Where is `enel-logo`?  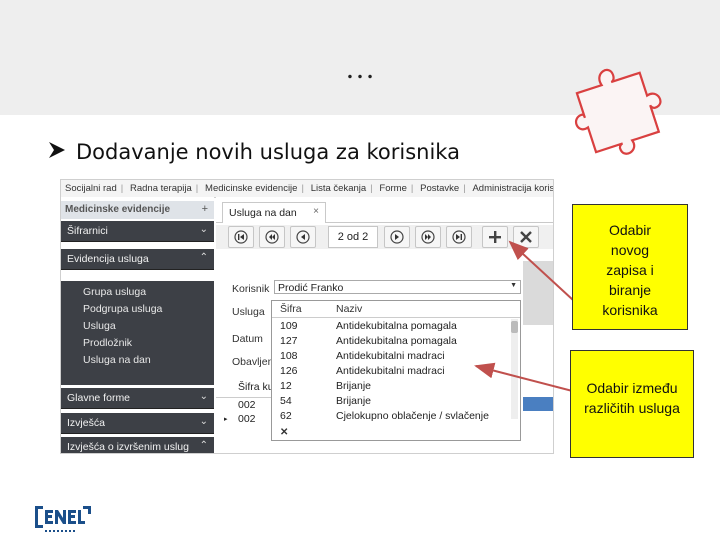 enel-logo is located at coordinates (63, 519).